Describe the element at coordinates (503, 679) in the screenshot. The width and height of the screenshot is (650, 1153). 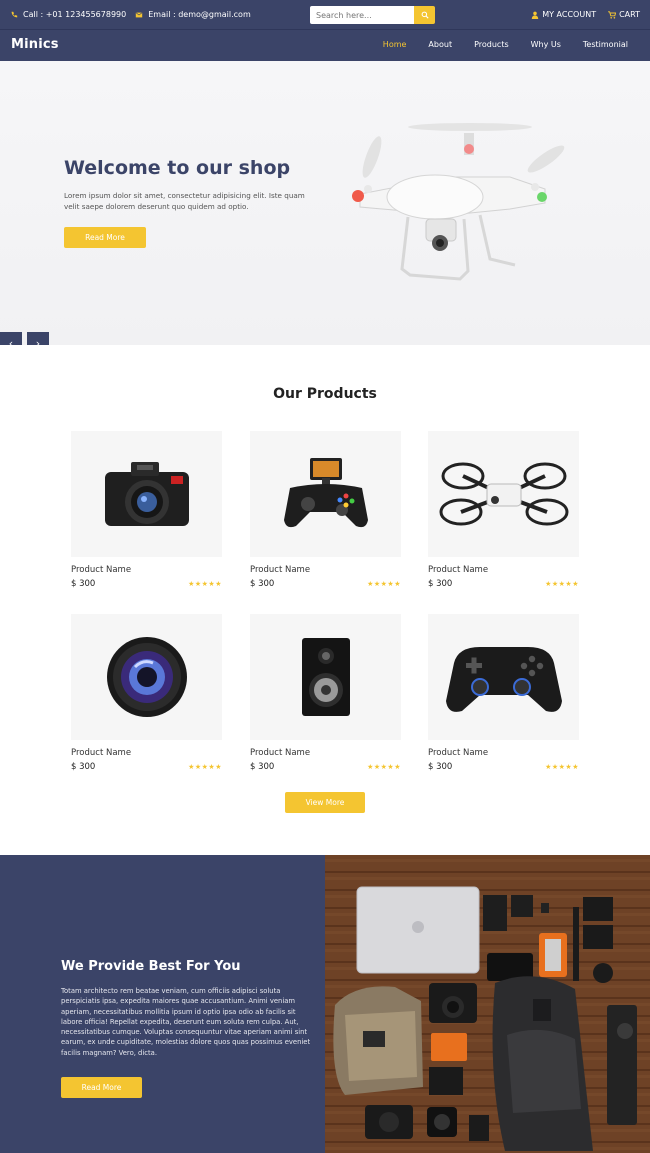
I see `controller-icon` at that location.